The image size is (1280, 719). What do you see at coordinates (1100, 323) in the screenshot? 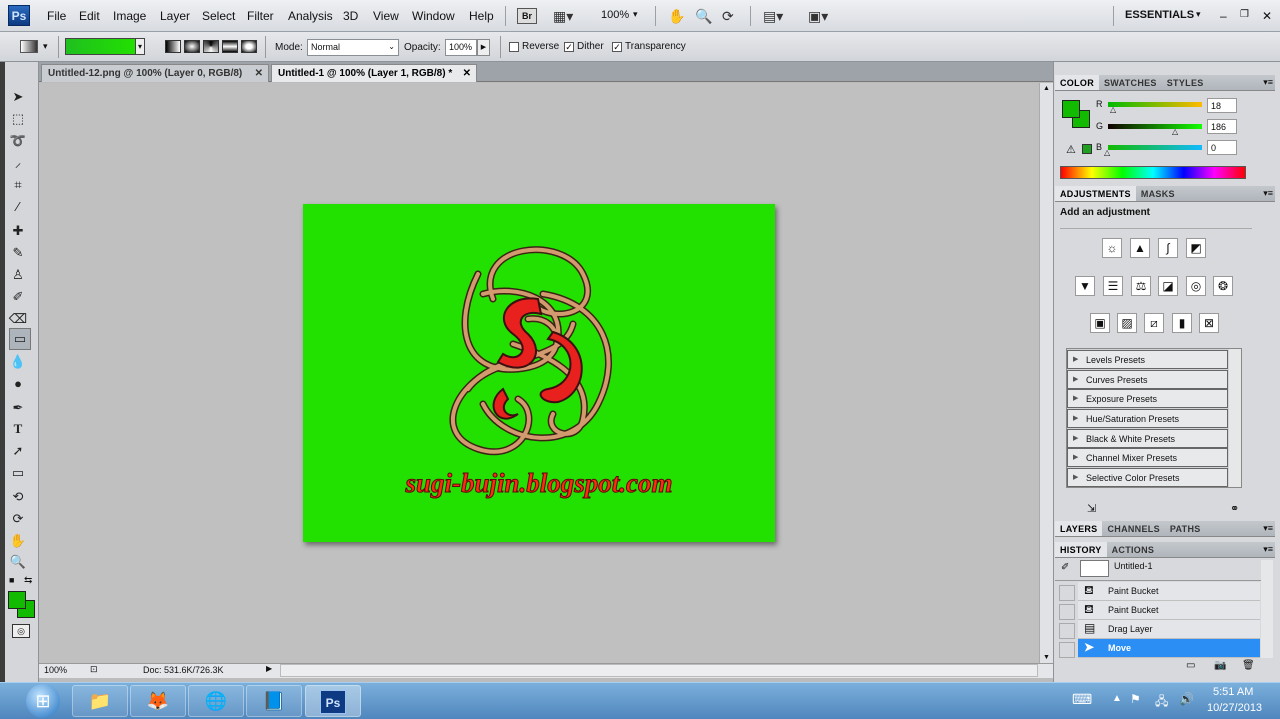
I see `invert-icon: ▣` at bounding box center [1100, 323].